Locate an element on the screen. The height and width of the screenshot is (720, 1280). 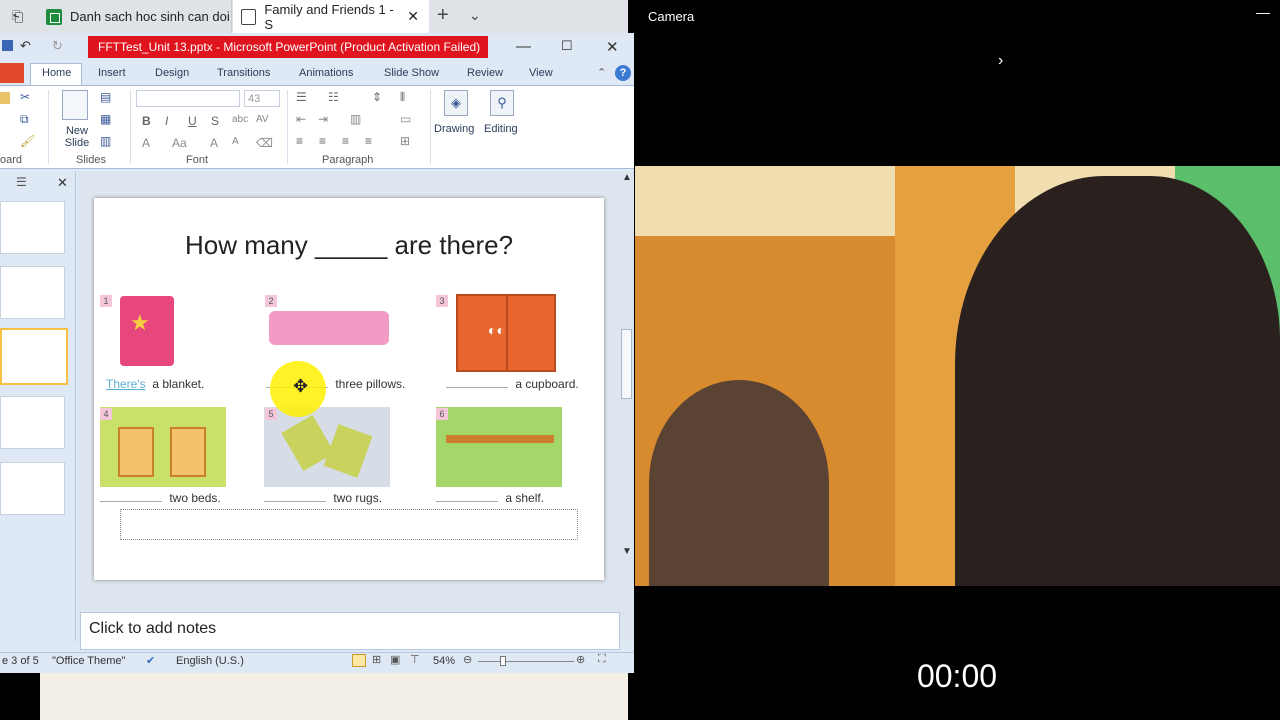
spacing-icon: AV is located at coordinates (262, 119).